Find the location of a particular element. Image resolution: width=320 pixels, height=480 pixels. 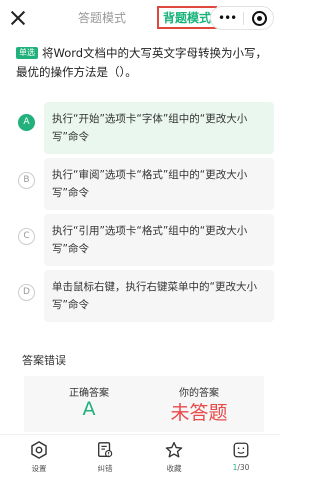

question-stem: 单选 将Word文档中的大写英文字母转换为小写，最优的操作方法是（）。 is located at coordinates (144, 63).